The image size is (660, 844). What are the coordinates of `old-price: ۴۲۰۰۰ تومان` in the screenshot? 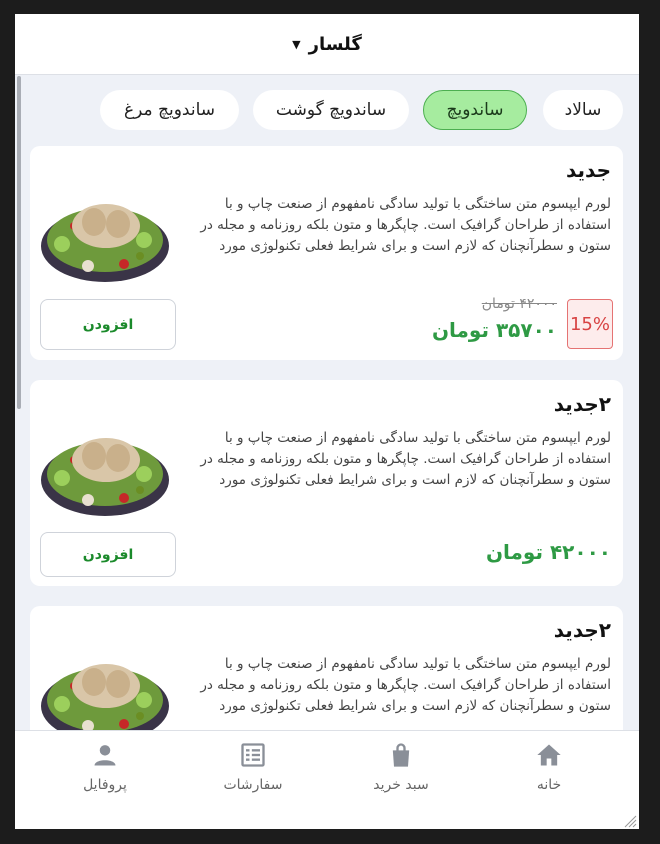 It's located at (519, 304).